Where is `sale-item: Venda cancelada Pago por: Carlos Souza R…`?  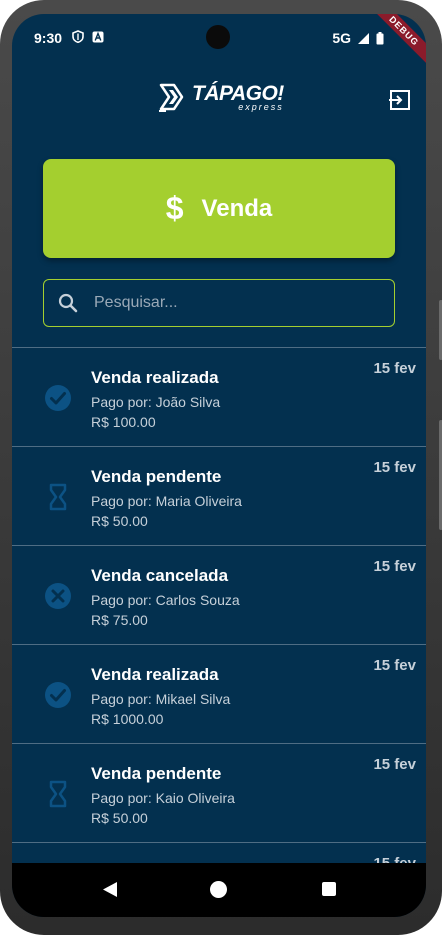 sale-item: Venda cancelada Pago por: Carlos Souza R… is located at coordinates (219, 594).